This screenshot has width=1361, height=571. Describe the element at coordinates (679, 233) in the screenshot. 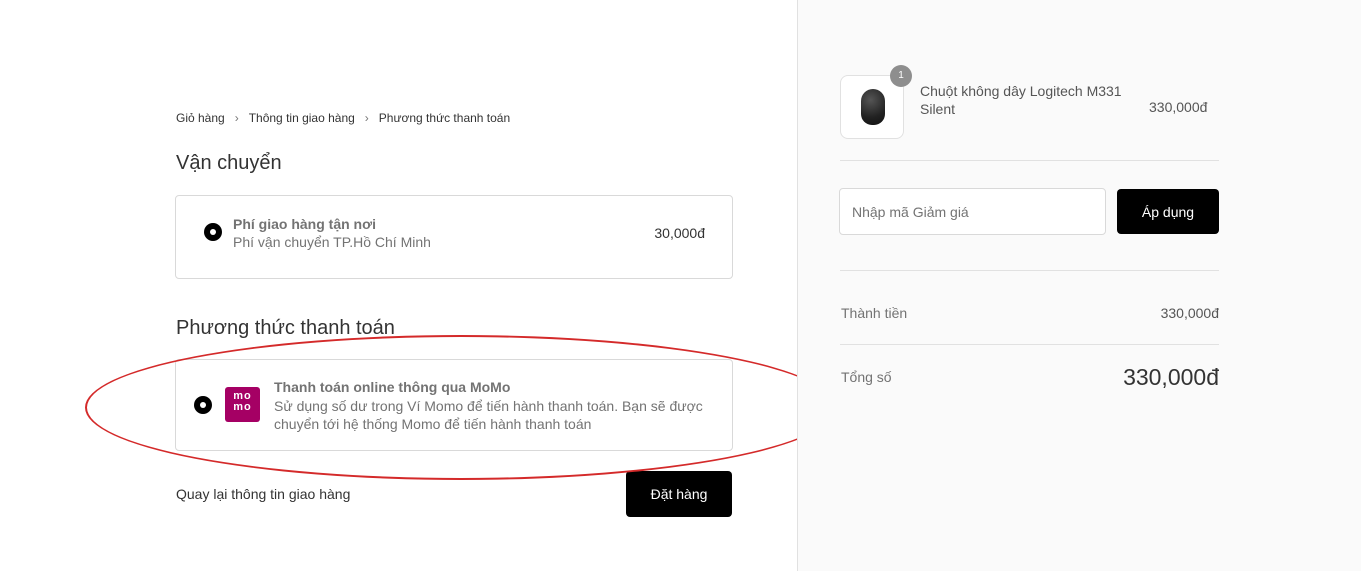

I see `shipping-option-price: 30,000đ` at that location.